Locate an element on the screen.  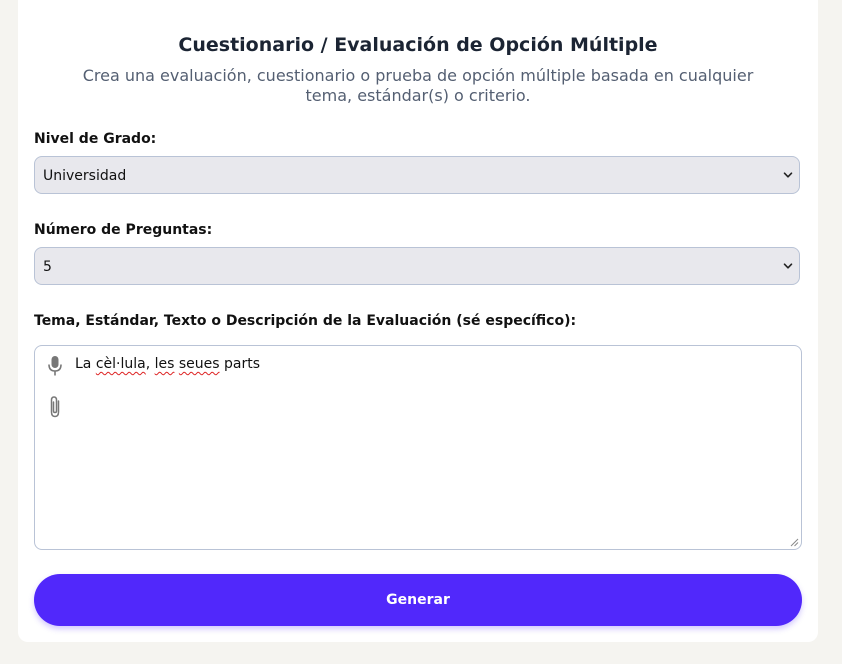
generate-button: Generar is located at coordinates (418, 600).